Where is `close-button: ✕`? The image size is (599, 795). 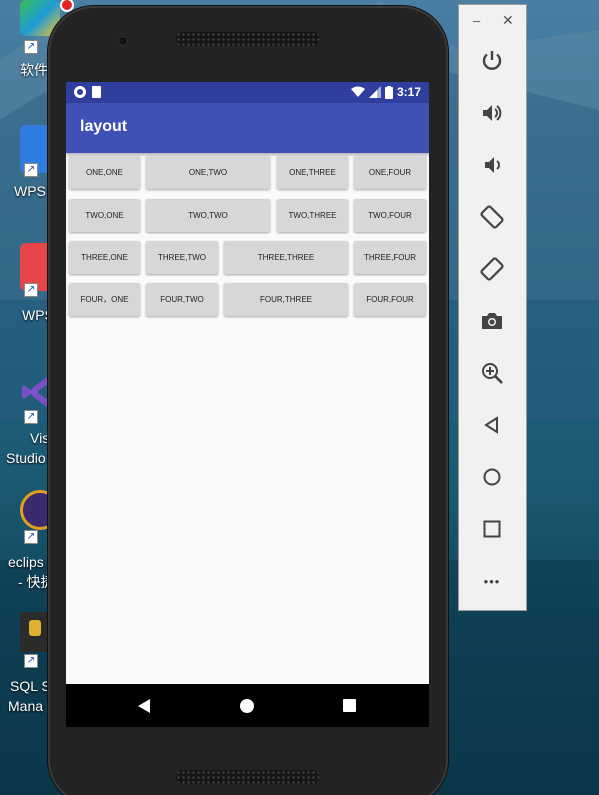 close-button: ✕ is located at coordinates (508, 20).